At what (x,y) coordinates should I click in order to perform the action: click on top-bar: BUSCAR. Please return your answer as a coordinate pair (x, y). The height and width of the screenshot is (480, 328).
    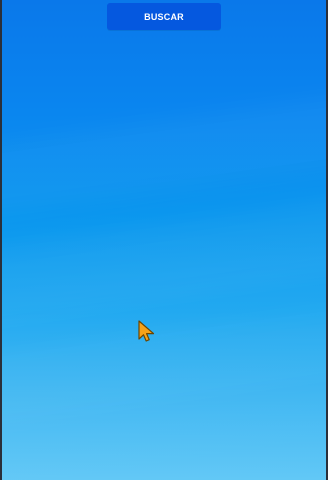
    Looking at the image, I should click on (164, 17).